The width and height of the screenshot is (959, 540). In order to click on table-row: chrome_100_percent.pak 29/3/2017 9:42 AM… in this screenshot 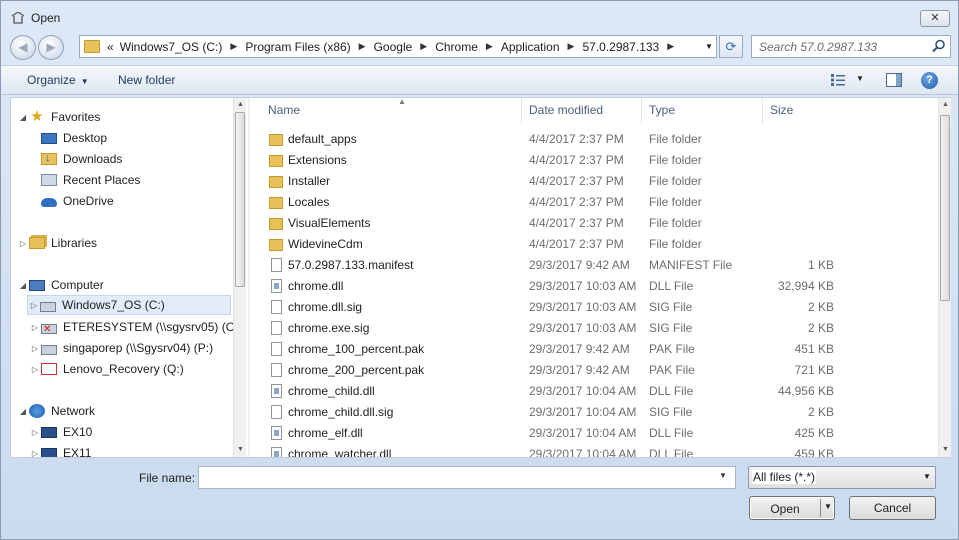, I will do `click(551, 349)`.